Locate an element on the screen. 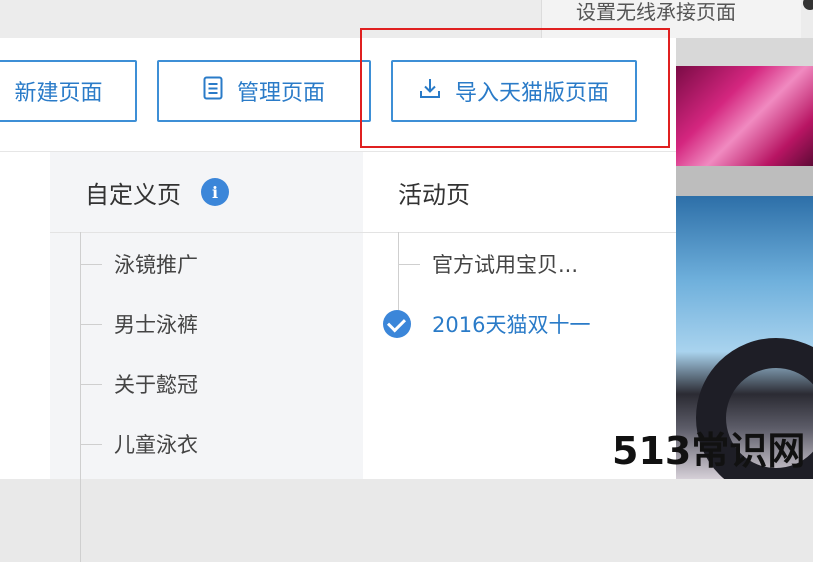  custom-page-item: 儿童泳衣 is located at coordinates (139, 444).